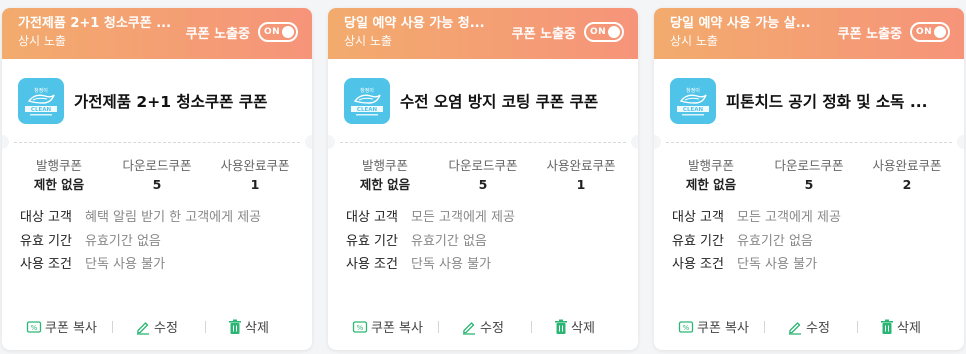  I want to click on coupon-stats: 발행쿠폰 제한 없음 다운로드쿠폰 5 사용완료쿠폰 1, so click(483, 169).